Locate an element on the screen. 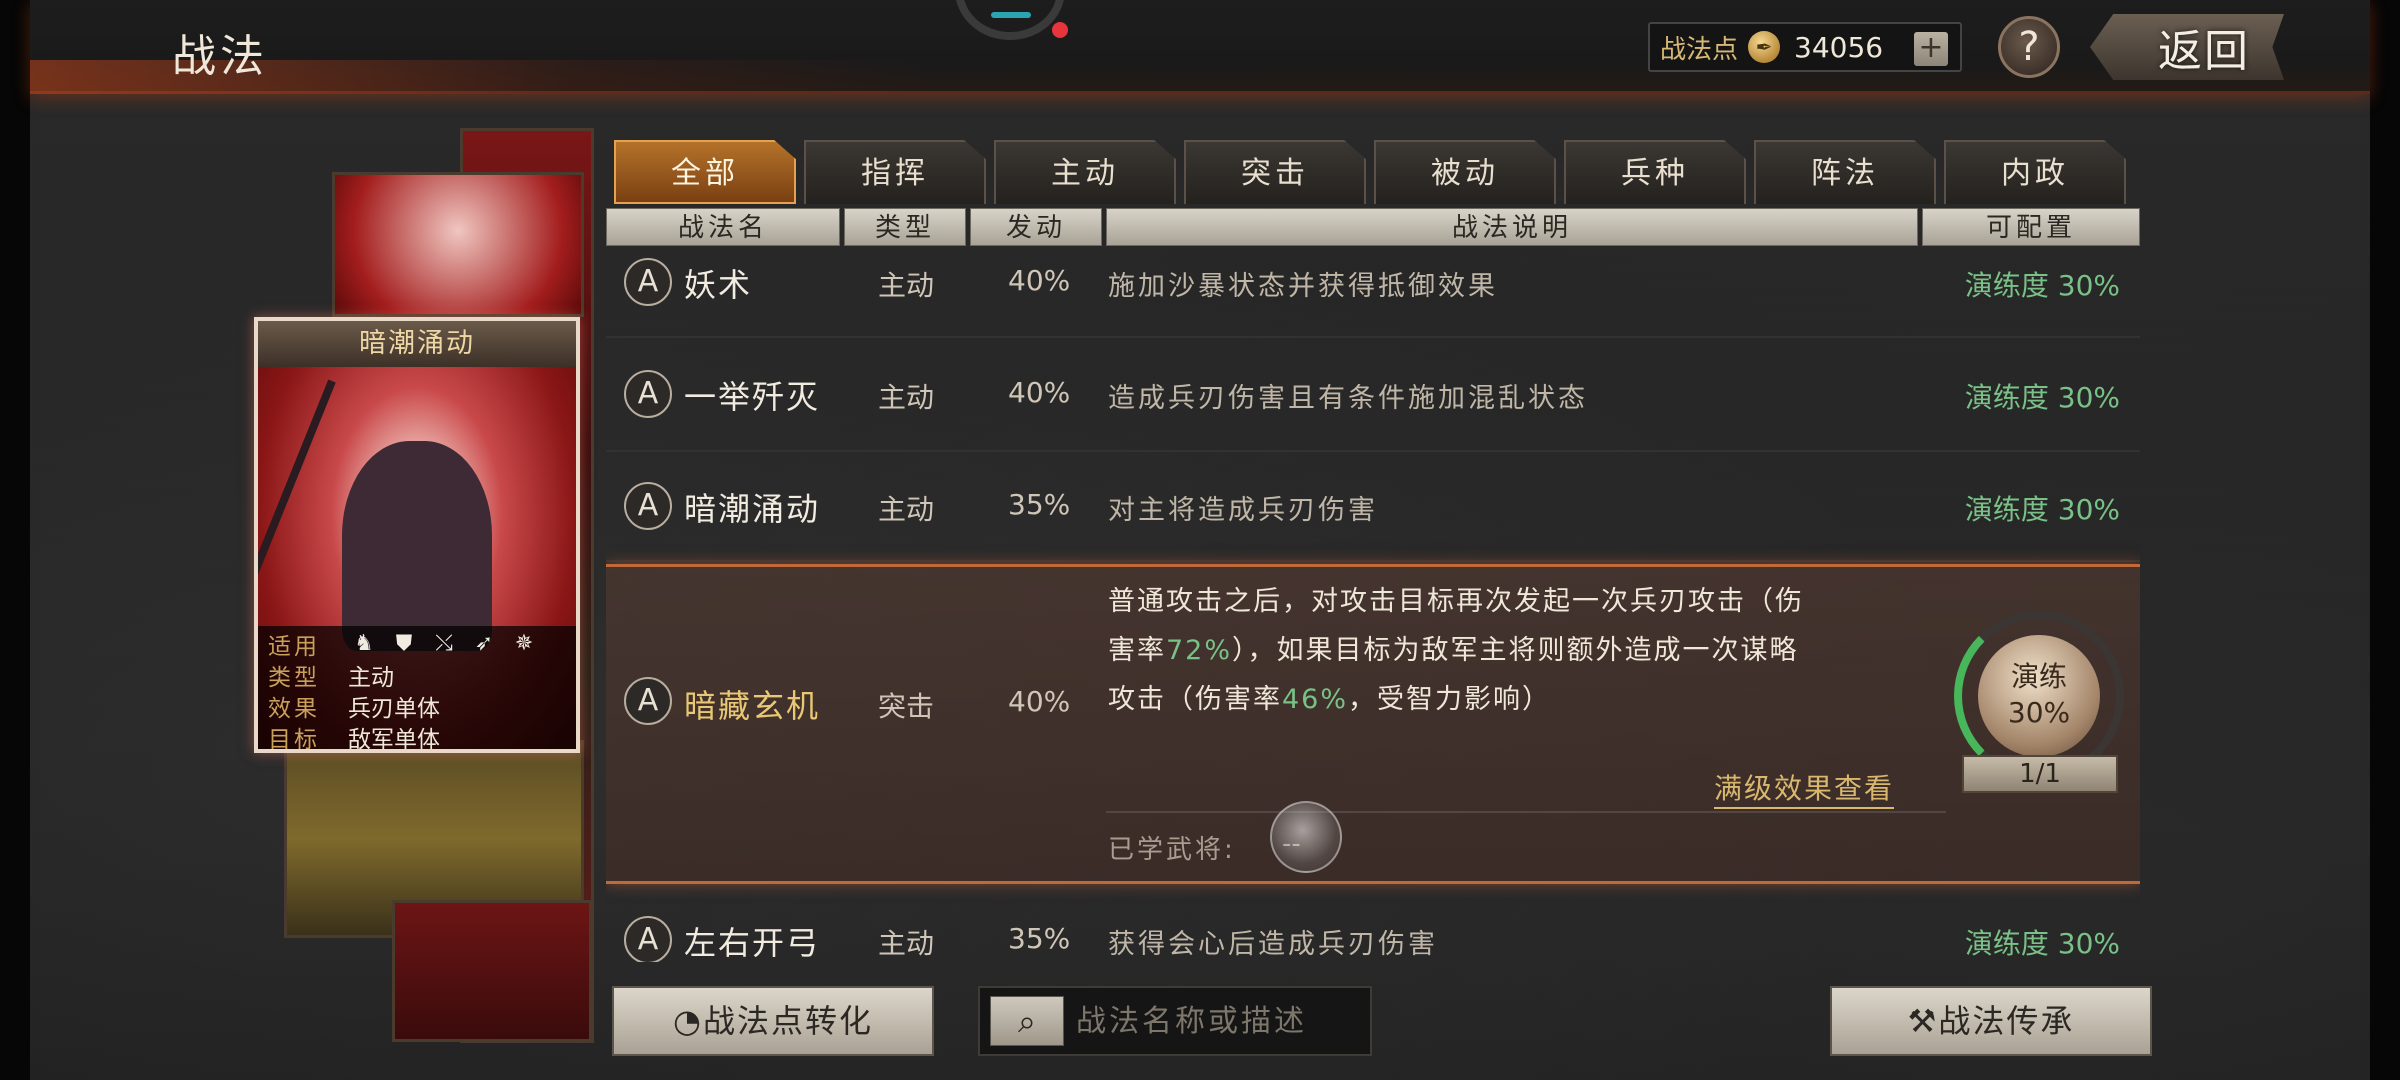  tactic-points-display: 战法点 ✒ 34056 + is located at coordinates (1805, 47).